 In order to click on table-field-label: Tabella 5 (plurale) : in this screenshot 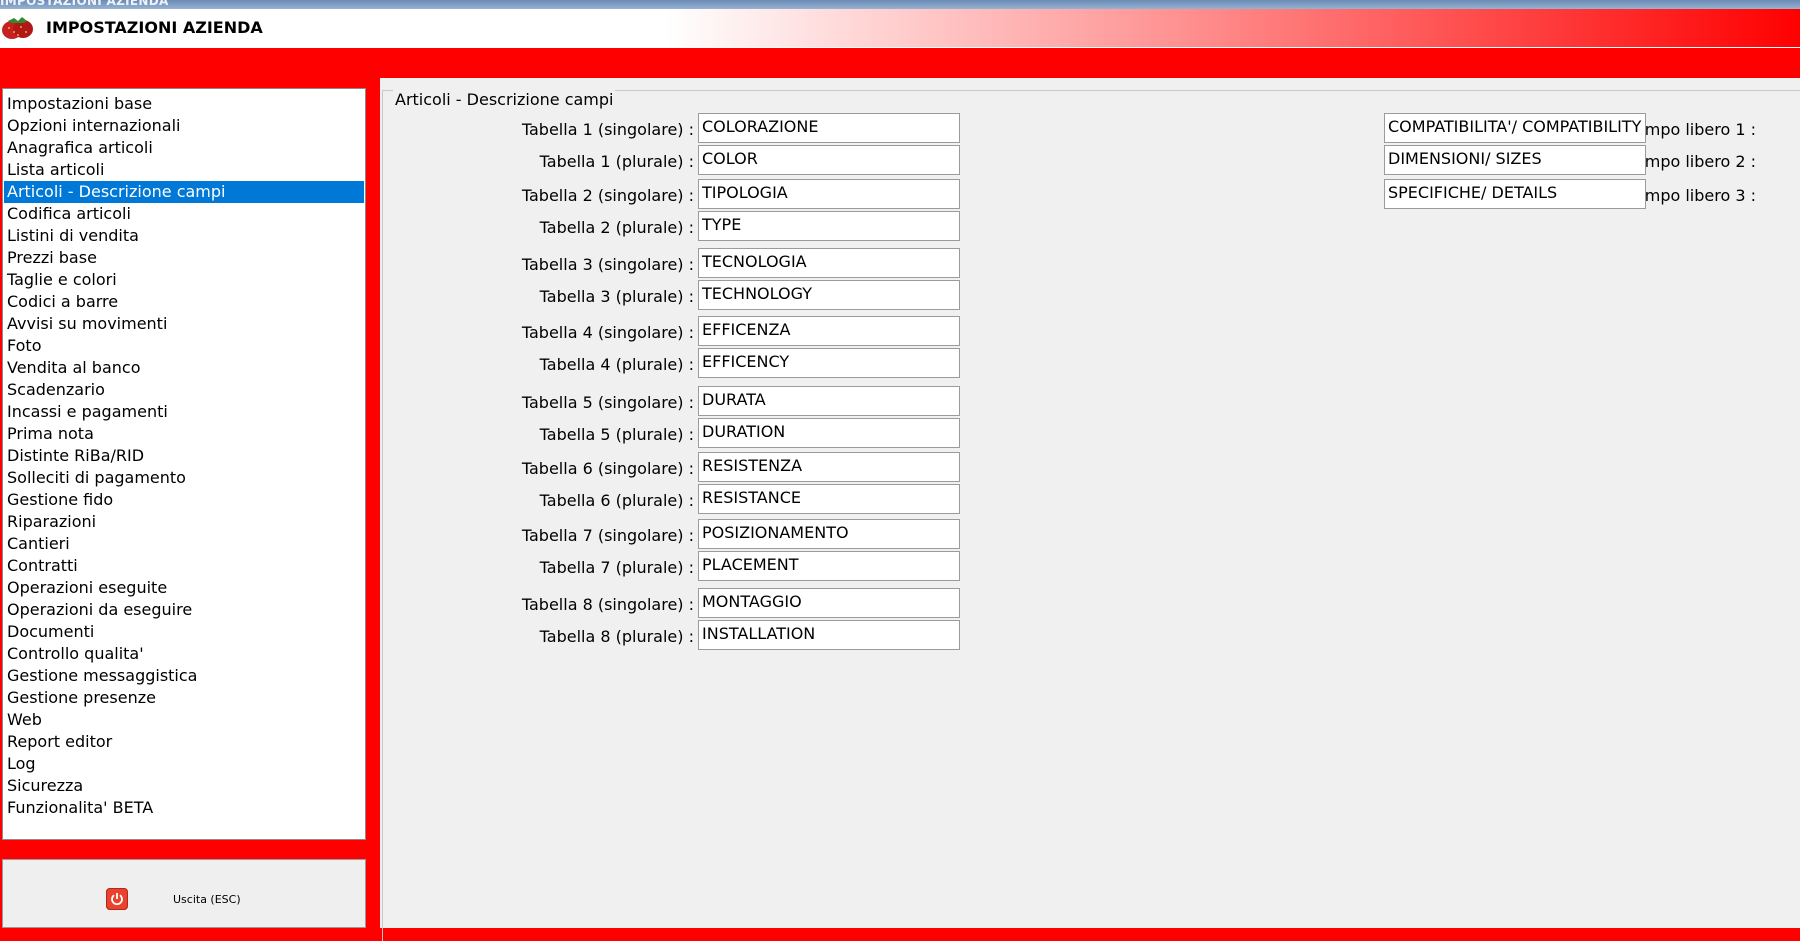, I will do `click(616, 434)`.